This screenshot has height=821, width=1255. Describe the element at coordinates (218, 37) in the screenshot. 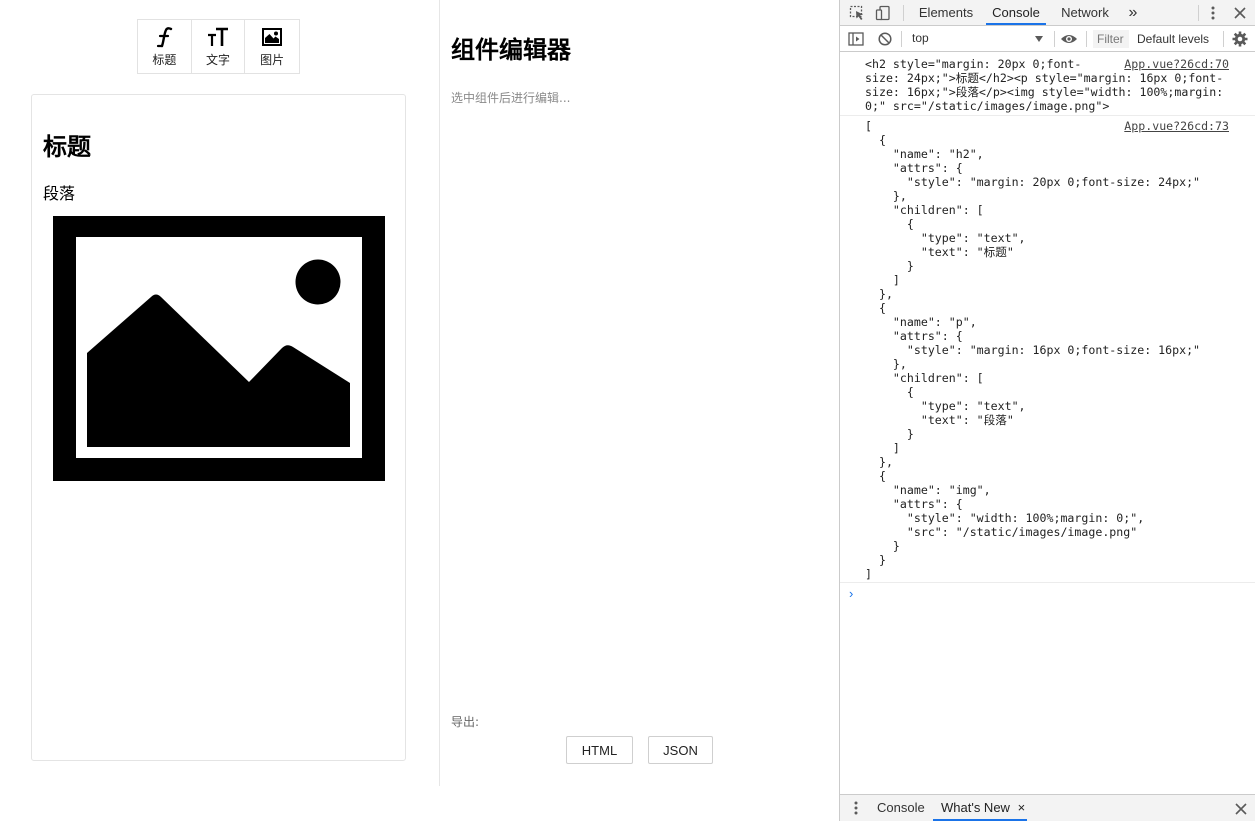

I see `text-size-icon` at that location.